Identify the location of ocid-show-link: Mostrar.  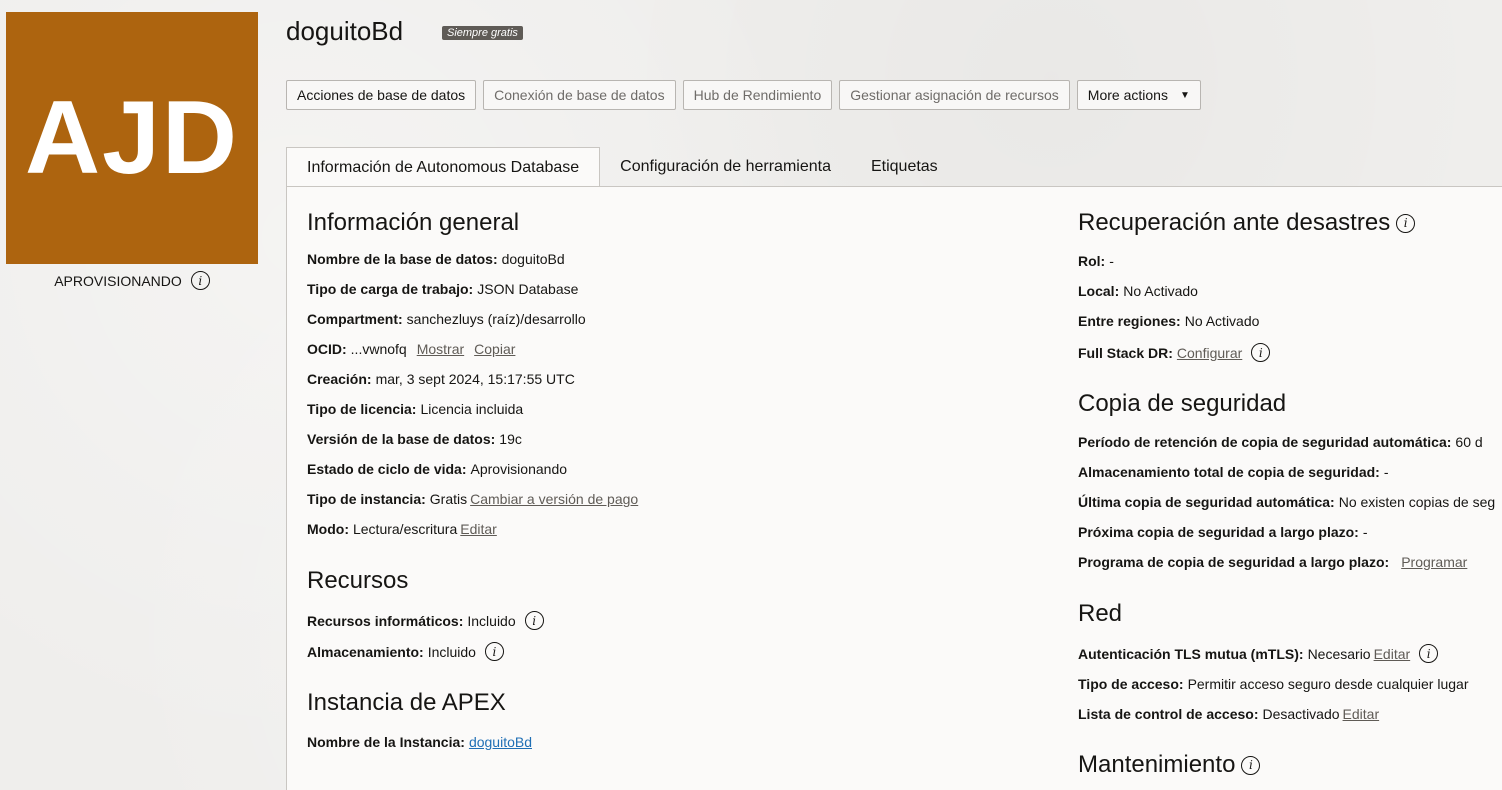
(440, 349).